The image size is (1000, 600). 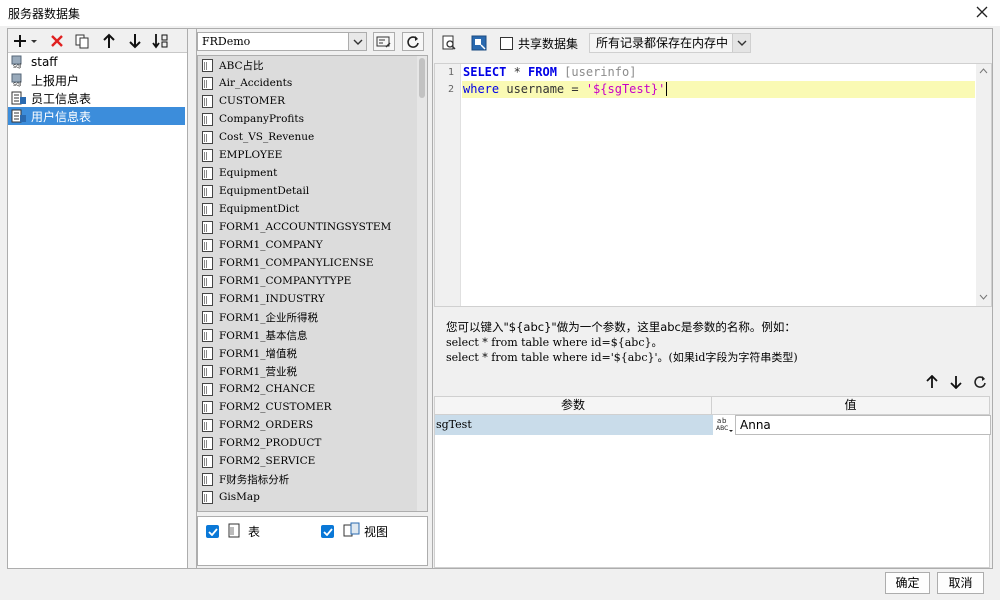 I want to click on parameter-table-header: 参数 值, so click(x=712, y=406).